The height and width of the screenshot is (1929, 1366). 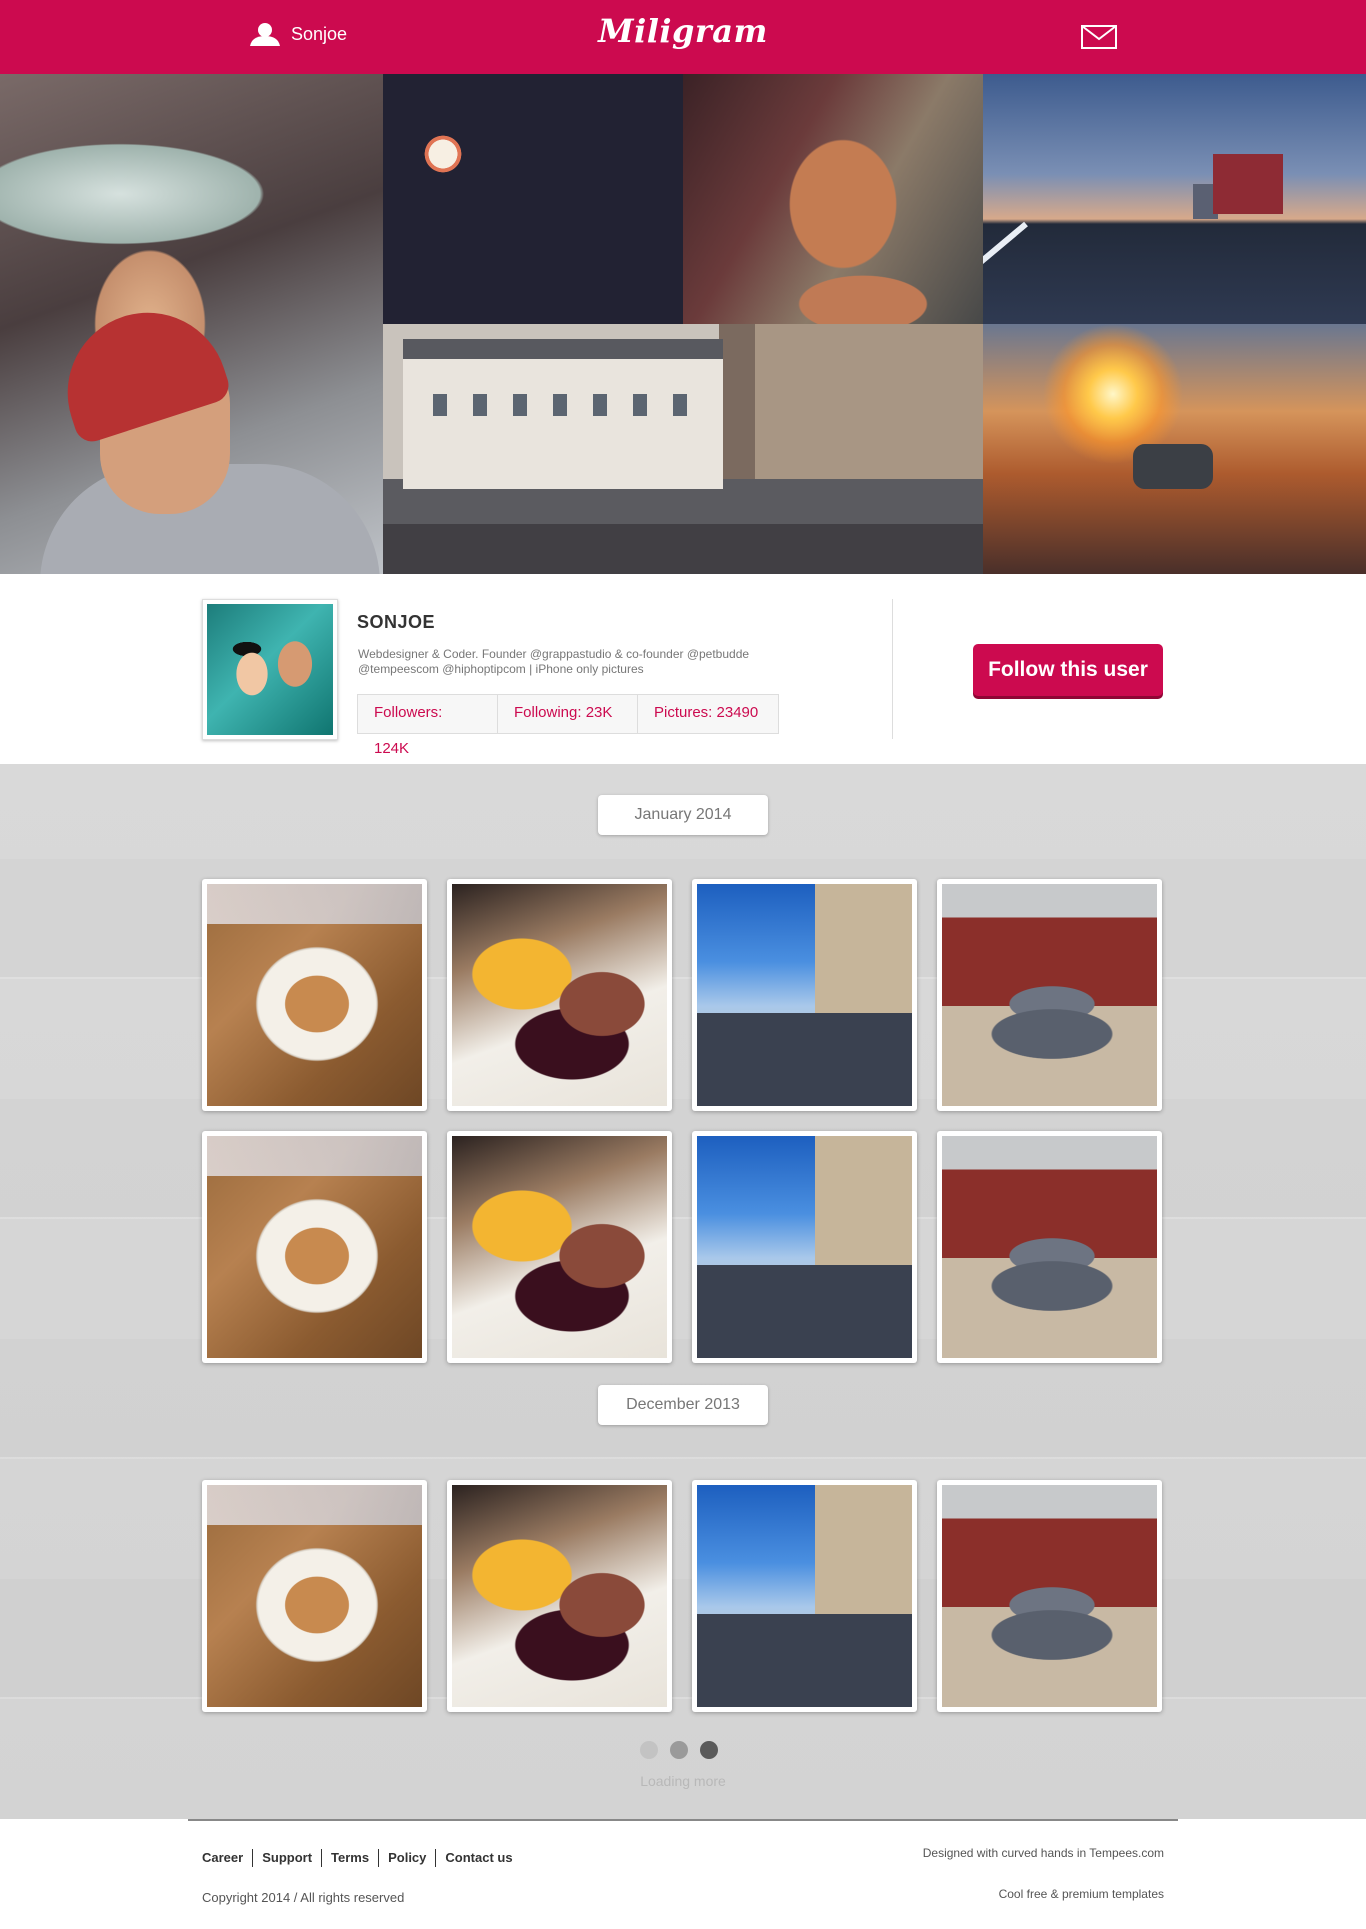 What do you see at coordinates (683, 449) in the screenshot?
I see `cover-photo-building` at bounding box center [683, 449].